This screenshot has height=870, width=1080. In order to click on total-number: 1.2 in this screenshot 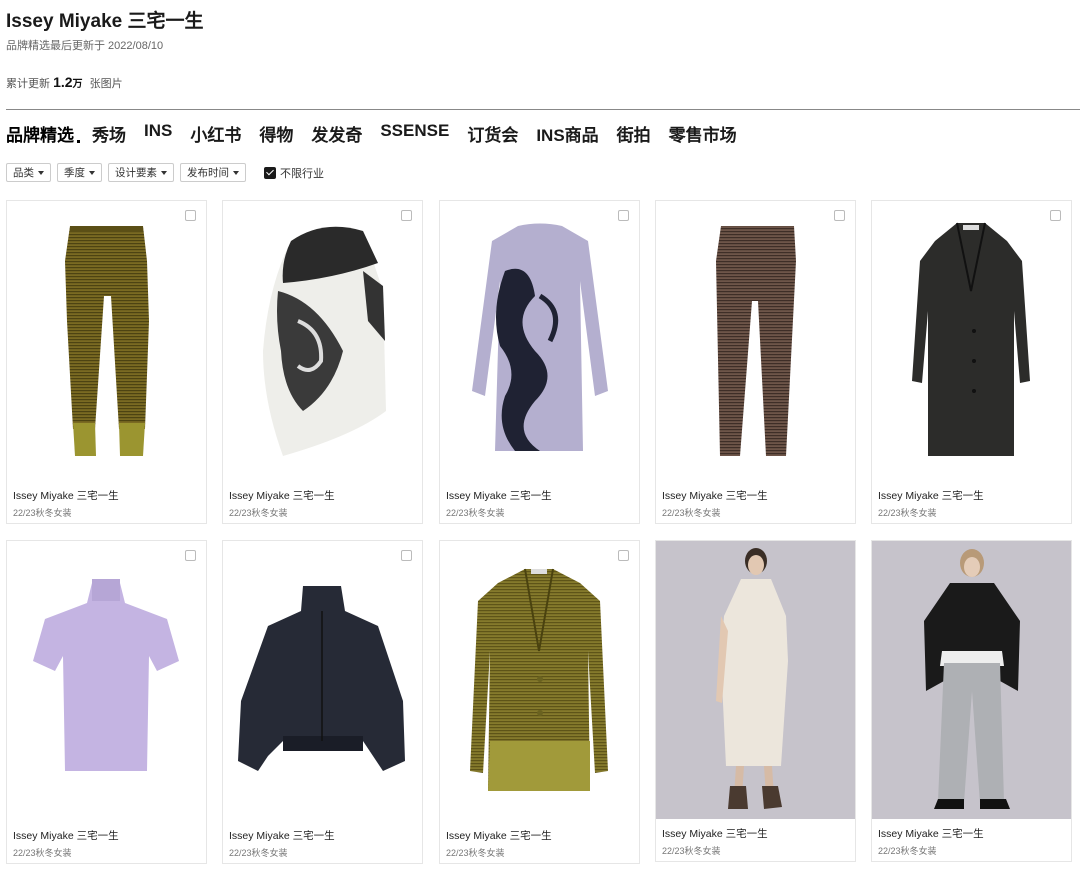, I will do `click(63, 82)`.